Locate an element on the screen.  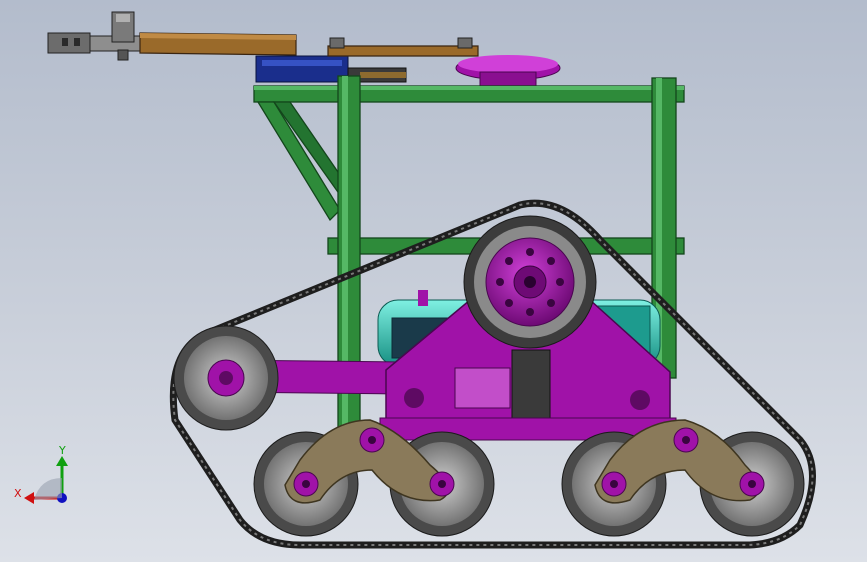
axis-triad: Y X is located at coordinates (41, 474).